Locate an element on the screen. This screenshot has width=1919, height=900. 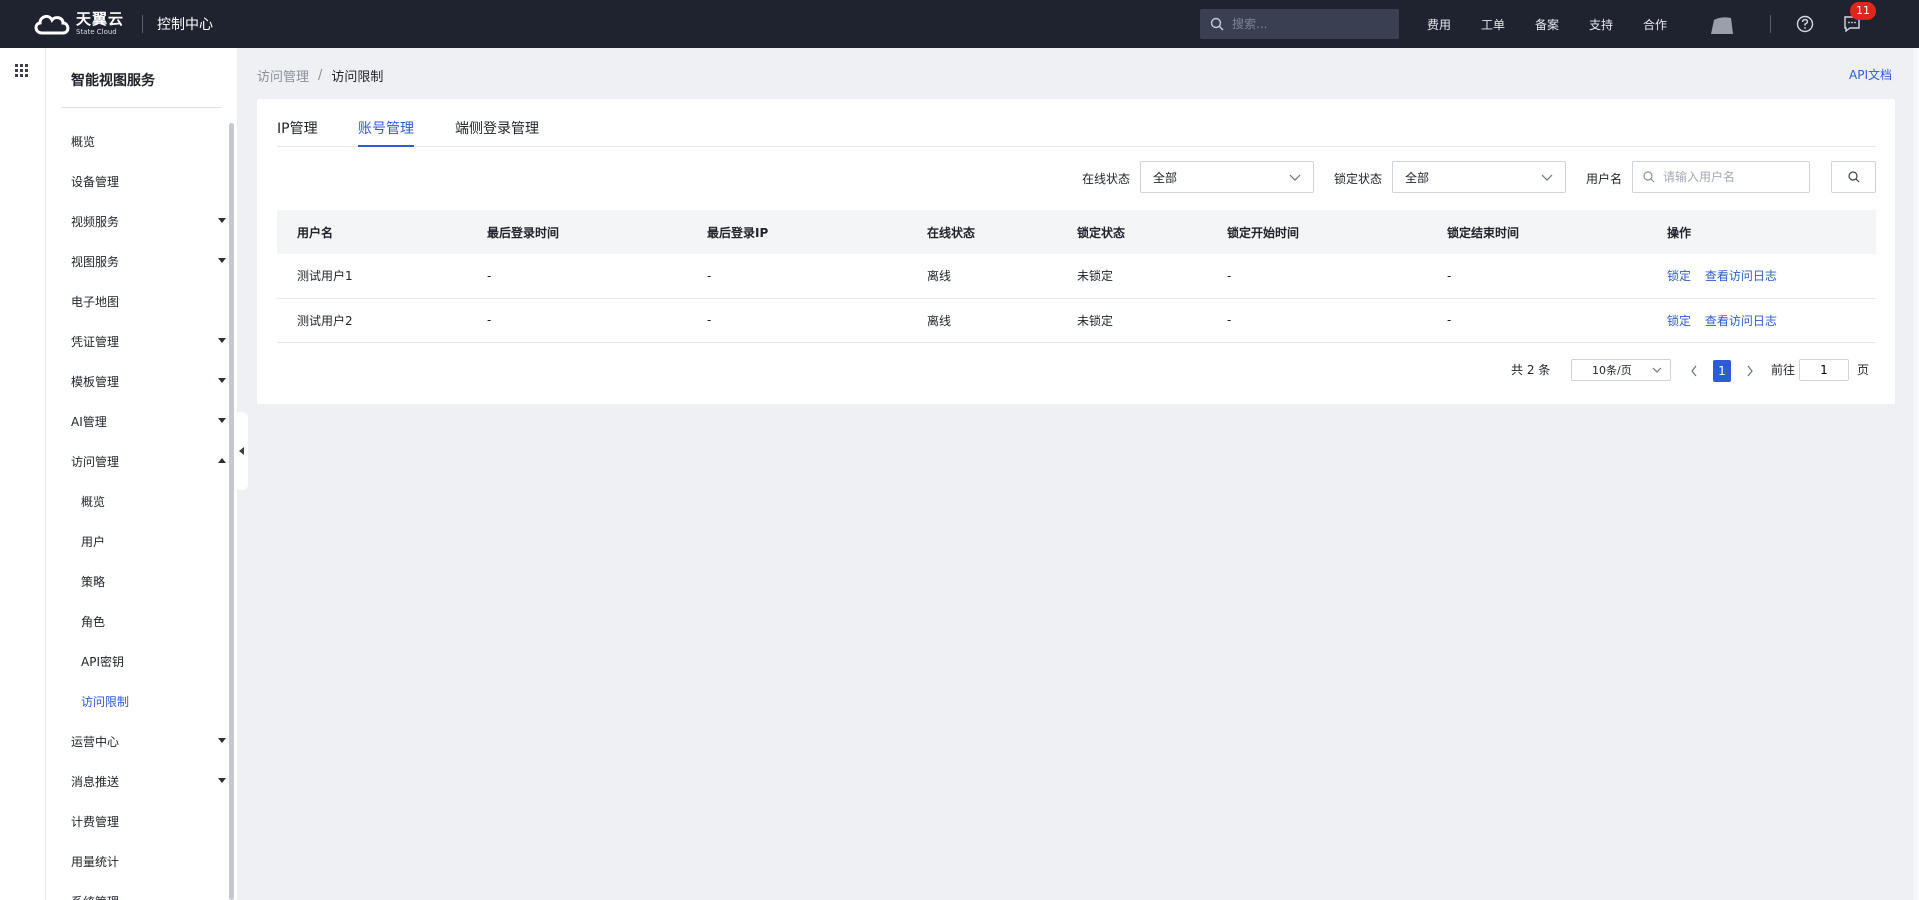
sidebar-item-overview: 概览 is located at coordinates (146, 141).